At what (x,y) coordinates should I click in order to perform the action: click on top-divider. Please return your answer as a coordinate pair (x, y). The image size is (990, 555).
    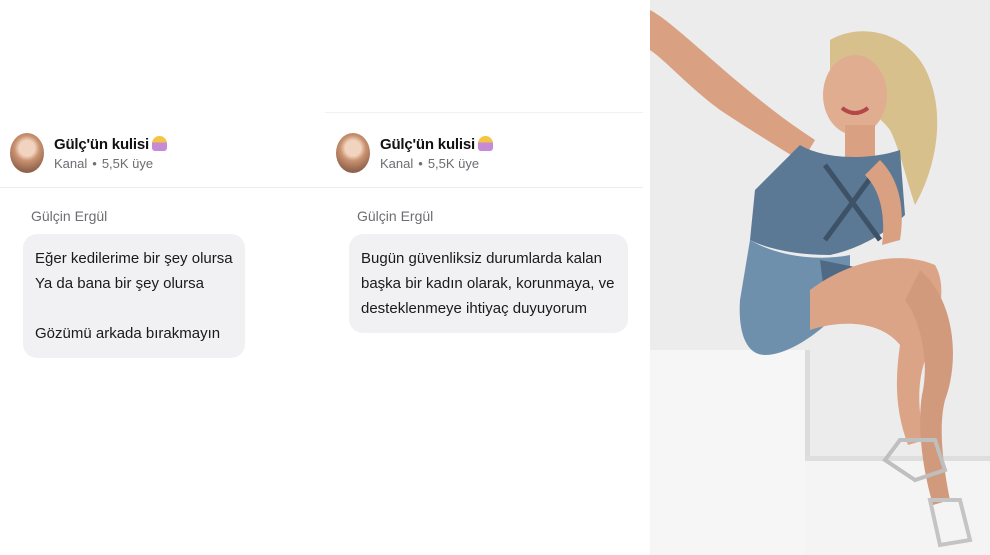
    Looking at the image, I should click on (484, 112).